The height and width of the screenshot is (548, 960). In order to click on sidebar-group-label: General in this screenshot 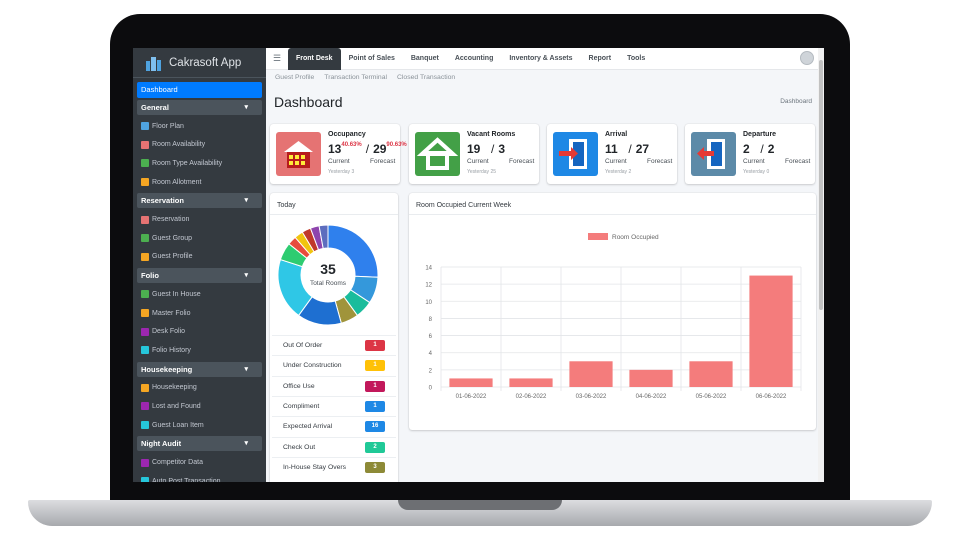, I will do `click(155, 107)`.